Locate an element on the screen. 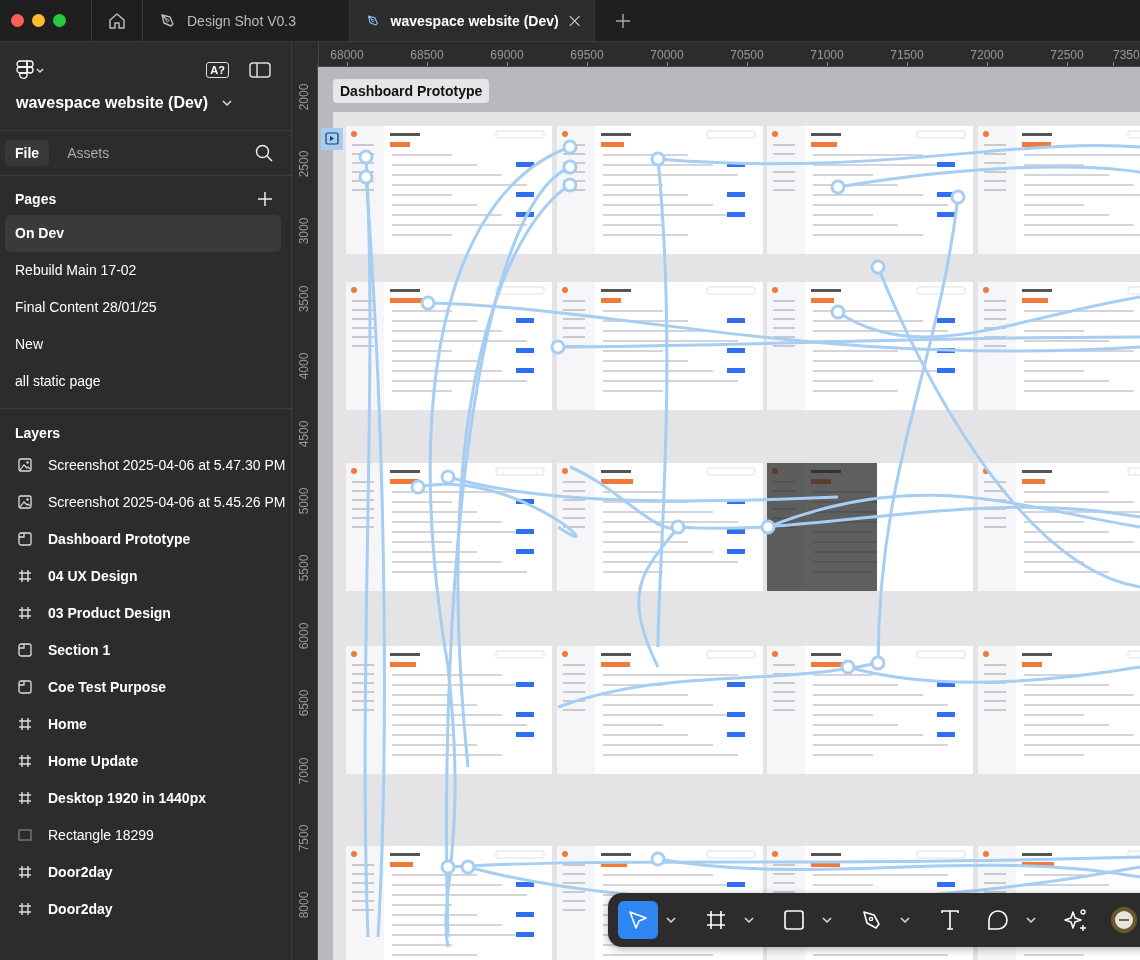 Image resolution: width=1140 pixels, height=960 pixels. ruler-label: 7350 is located at coordinates (1126, 55).